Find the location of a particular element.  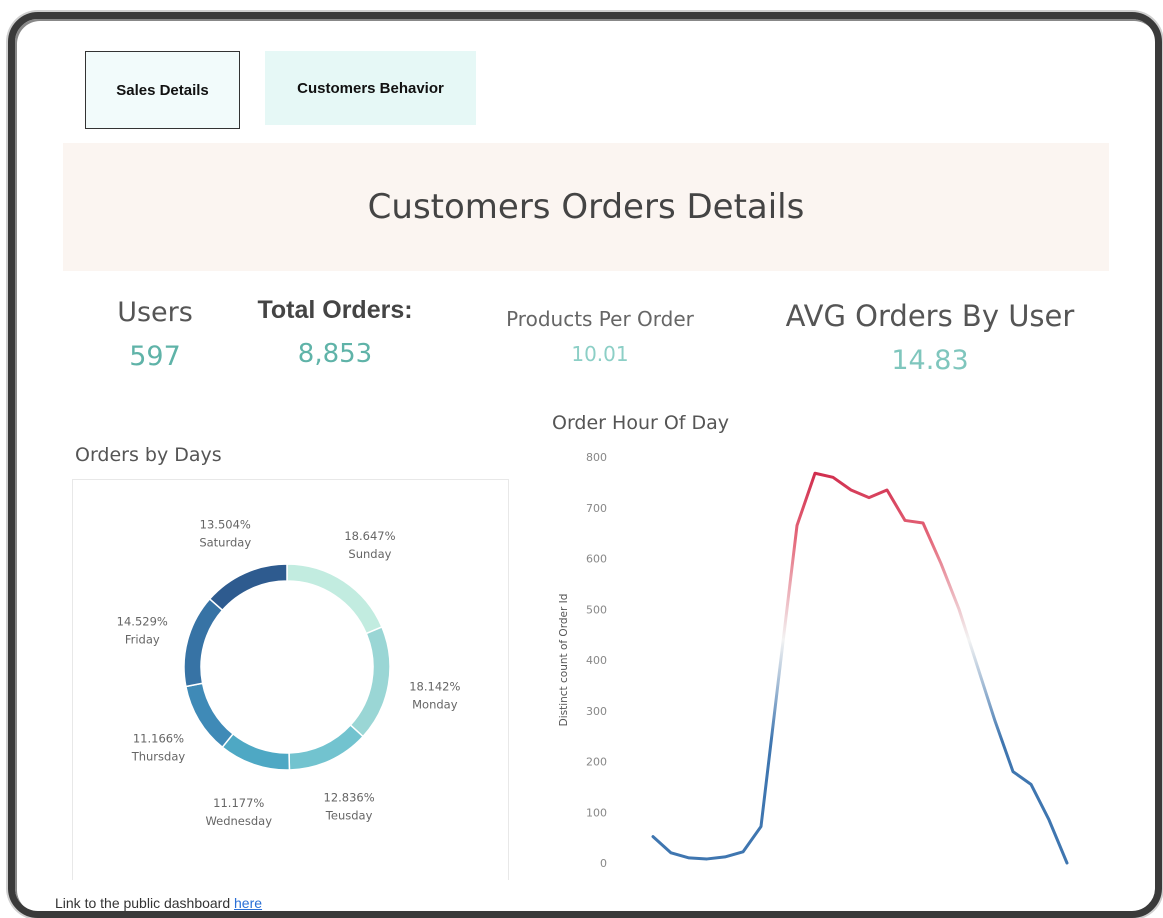

y-tick-label: 500 is located at coordinates (596, 609).